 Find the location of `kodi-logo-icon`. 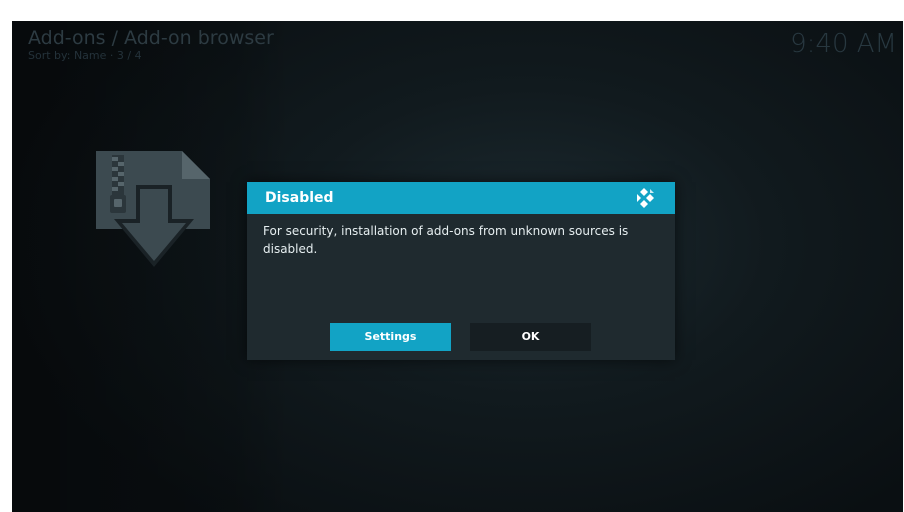

kodi-logo-icon is located at coordinates (645, 198).